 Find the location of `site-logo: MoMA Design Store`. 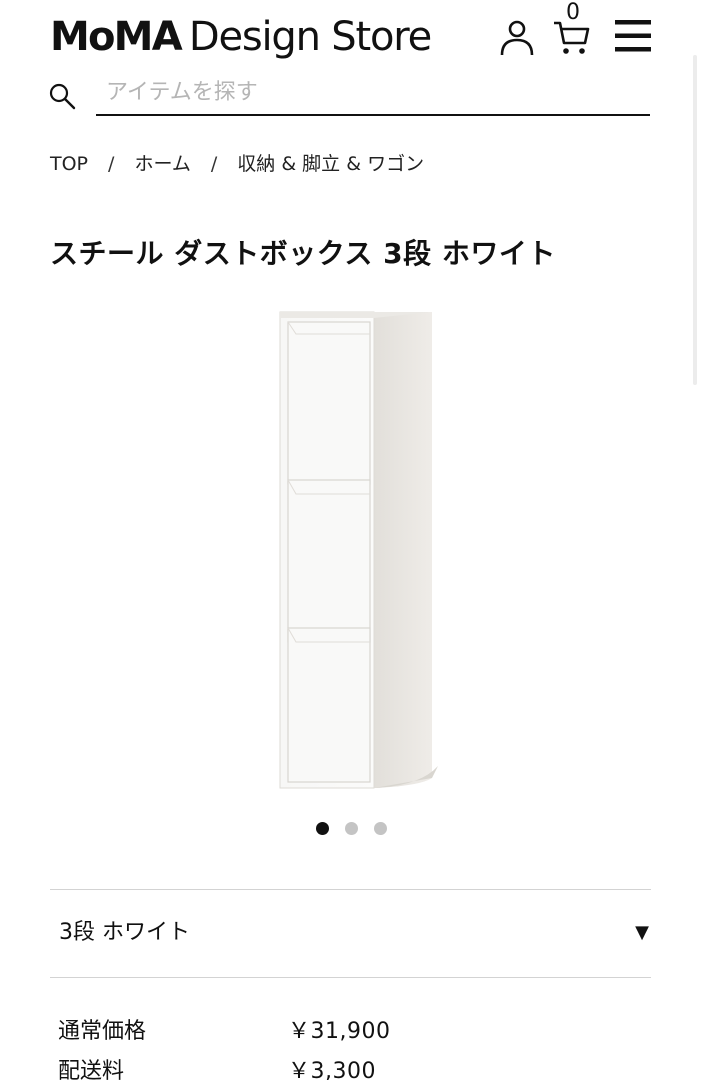

site-logo: MoMA Design Store is located at coordinates (241, 37).